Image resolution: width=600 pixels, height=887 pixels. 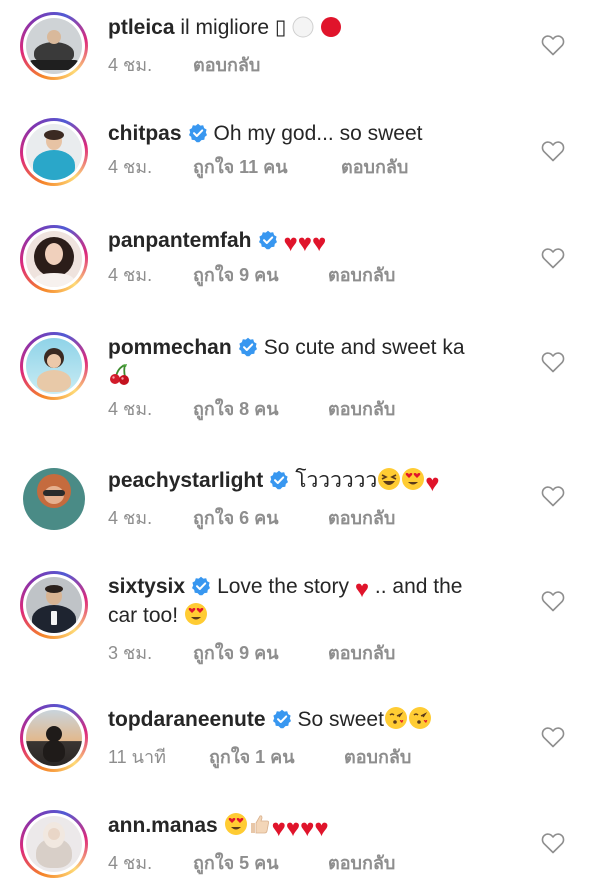 I want to click on thumbs-up-icon, so click(x=260, y=828).